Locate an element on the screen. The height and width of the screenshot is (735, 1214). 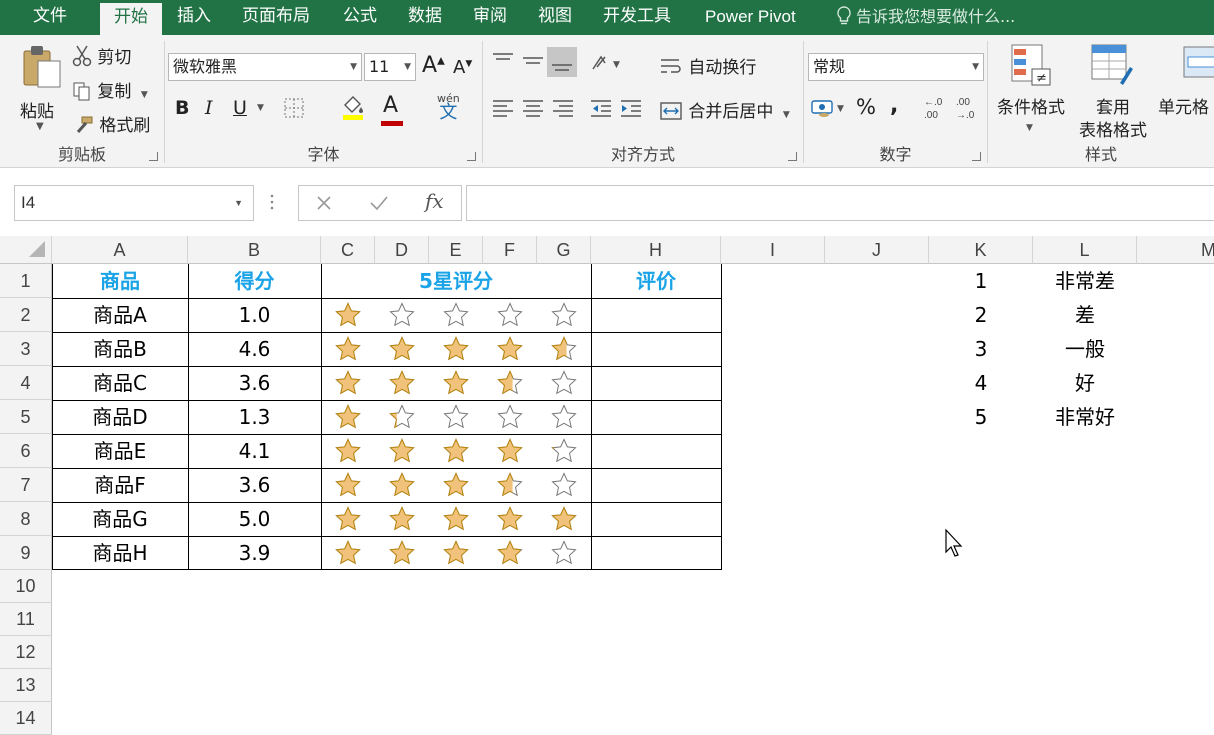
column-header-d: D is located at coordinates (402, 250).